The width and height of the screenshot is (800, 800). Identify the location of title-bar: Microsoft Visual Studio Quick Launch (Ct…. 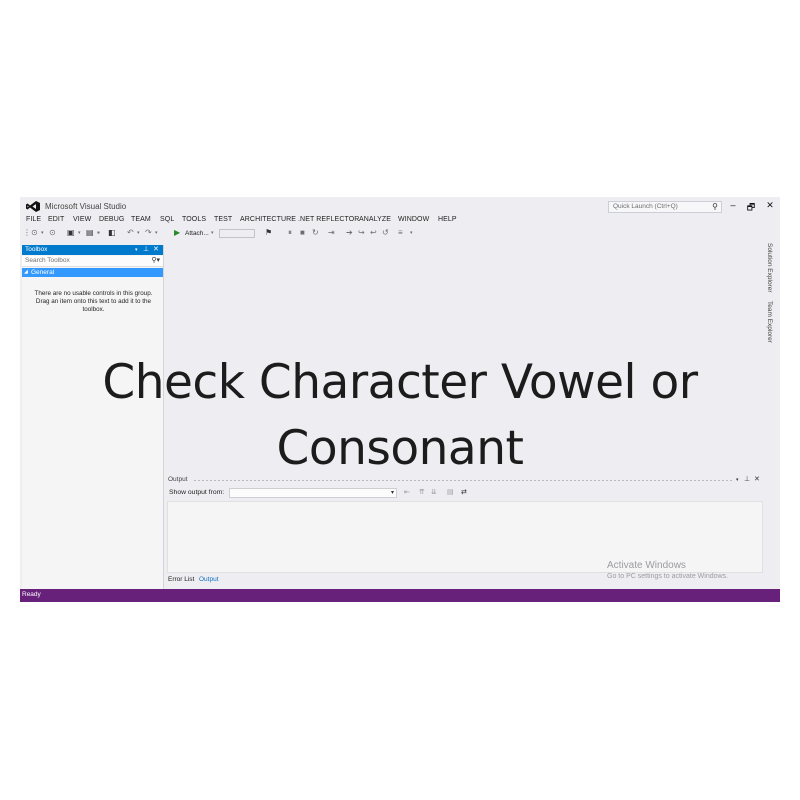
(400, 206).